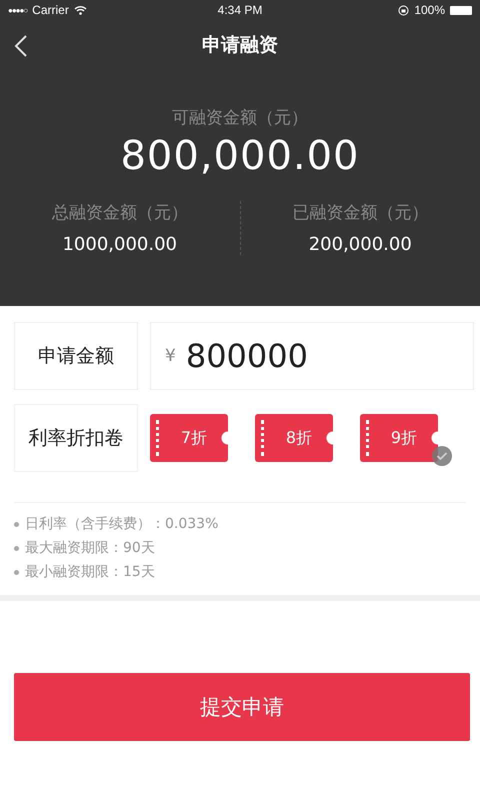  What do you see at coordinates (90, 548) in the screenshot?
I see `info-text: 最大融资期限：90天` at bounding box center [90, 548].